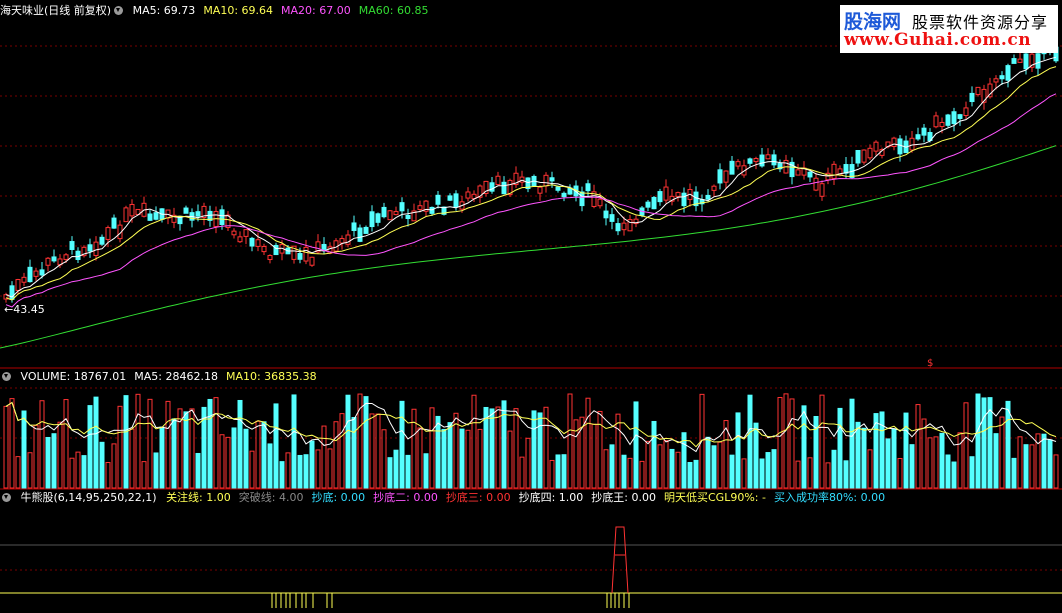  What do you see at coordinates (55, 10) in the screenshot?
I see `stock-name: 海天味业(日线 前复权)` at bounding box center [55, 10].